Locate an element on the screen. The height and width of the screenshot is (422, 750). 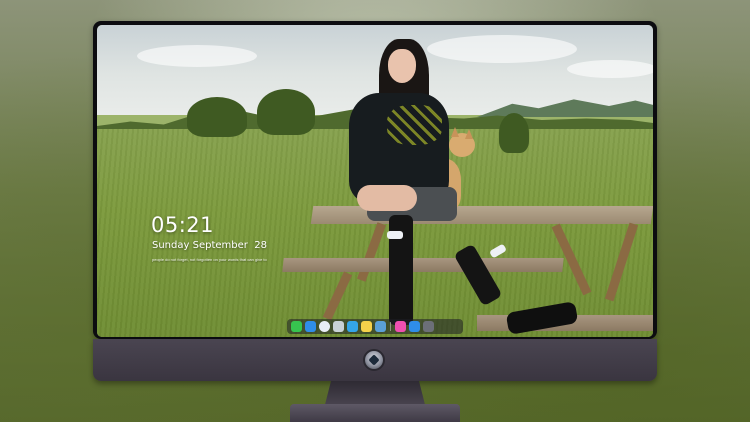
finder-icon is located at coordinates (310, 326).